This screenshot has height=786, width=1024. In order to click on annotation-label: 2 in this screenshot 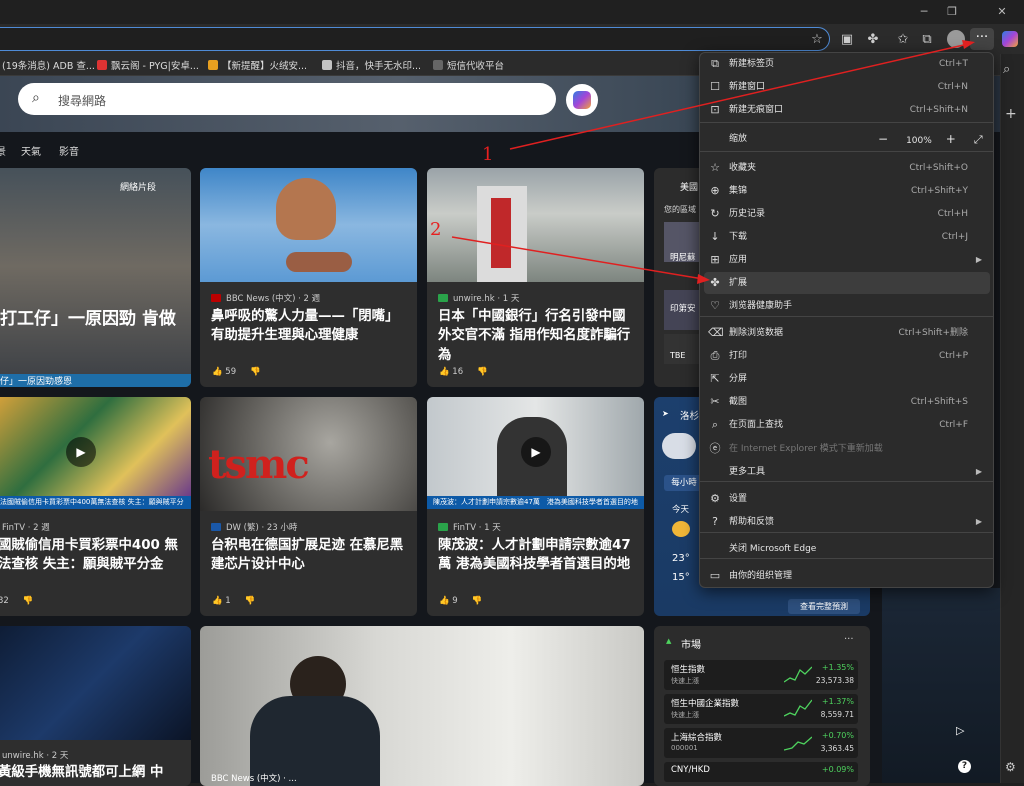, I will do `click(436, 229)`.